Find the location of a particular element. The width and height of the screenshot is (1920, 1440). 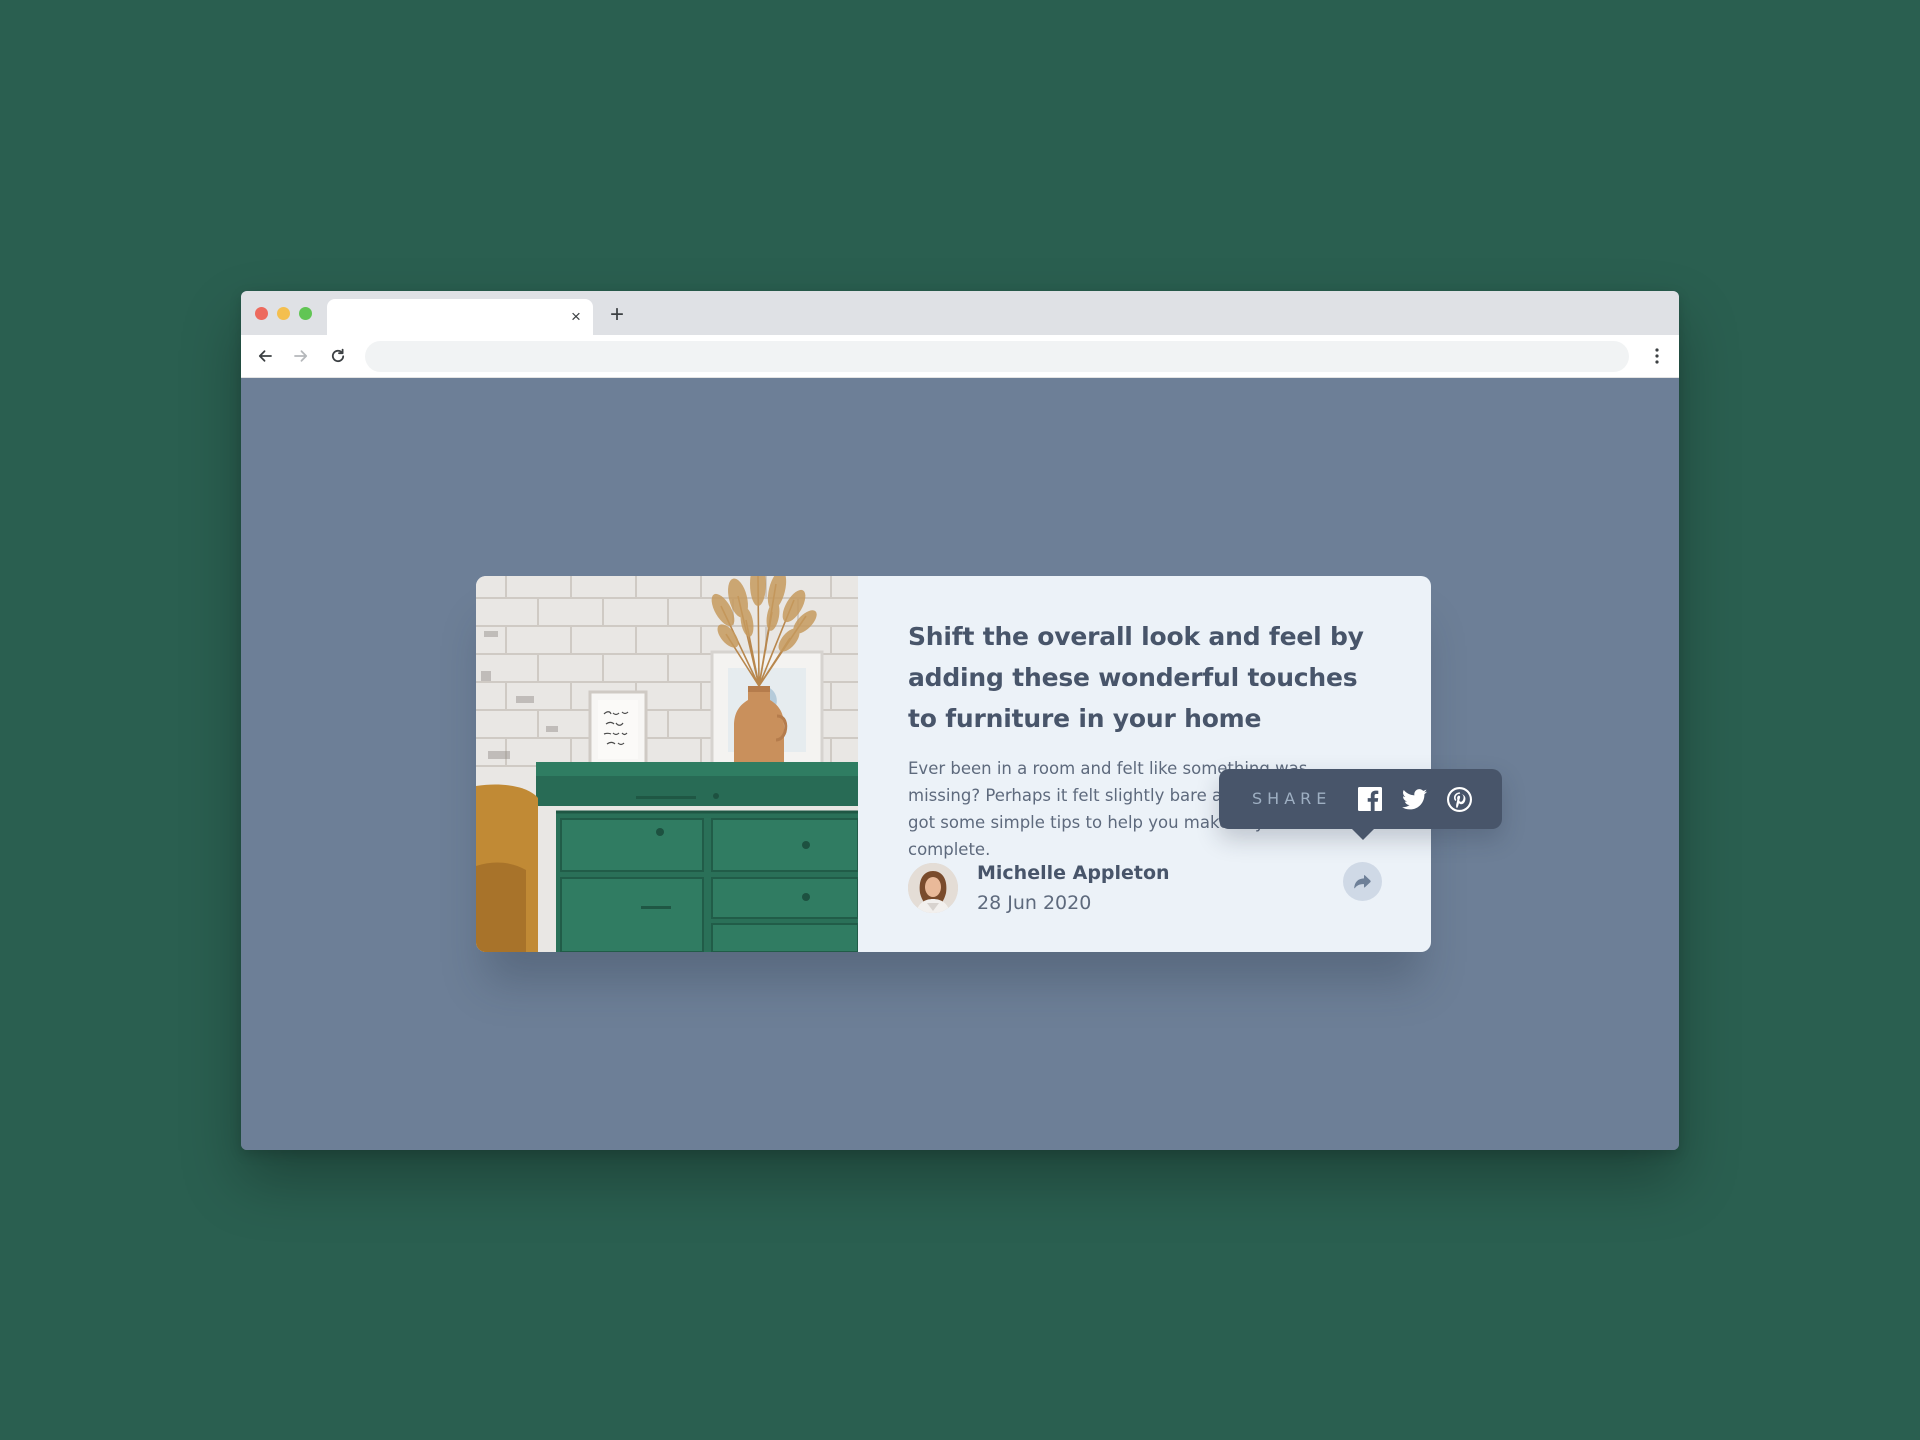

share-label: SHARE is located at coordinates (1292, 798).